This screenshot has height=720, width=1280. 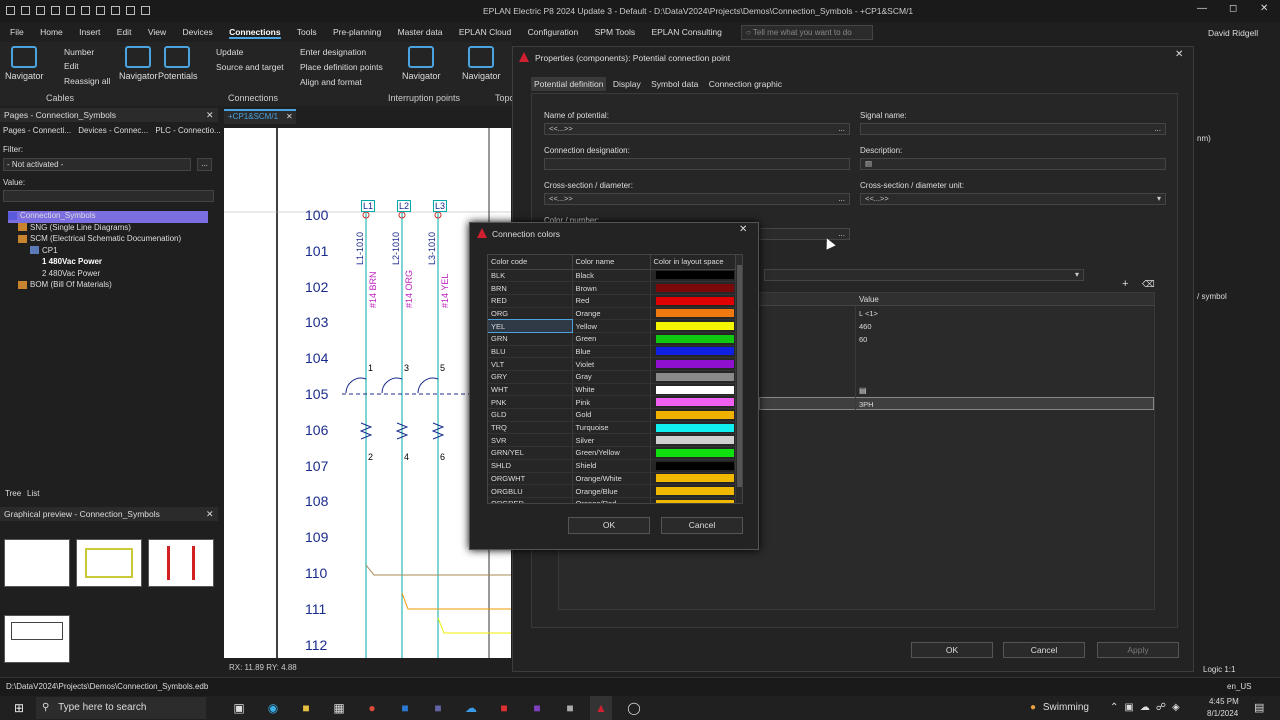 I want to click on color-row: BRN Brown, so click(x=612, y=288).